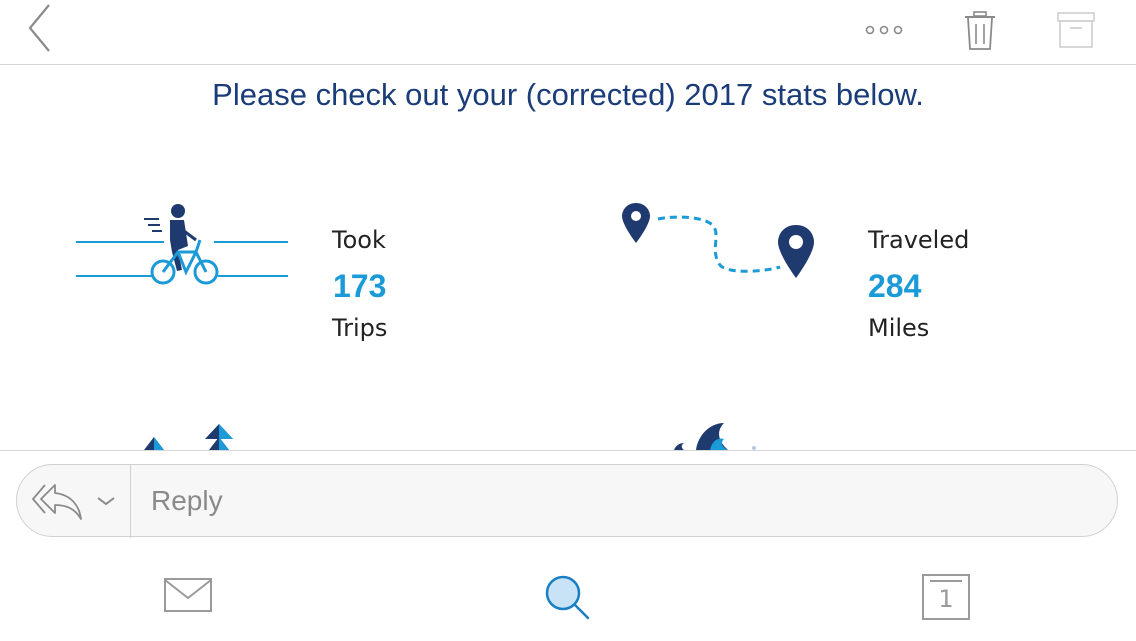 The width and height of the screenshot is (1136, 641). I want to click on chevron-down-icon, so click(106, 501).